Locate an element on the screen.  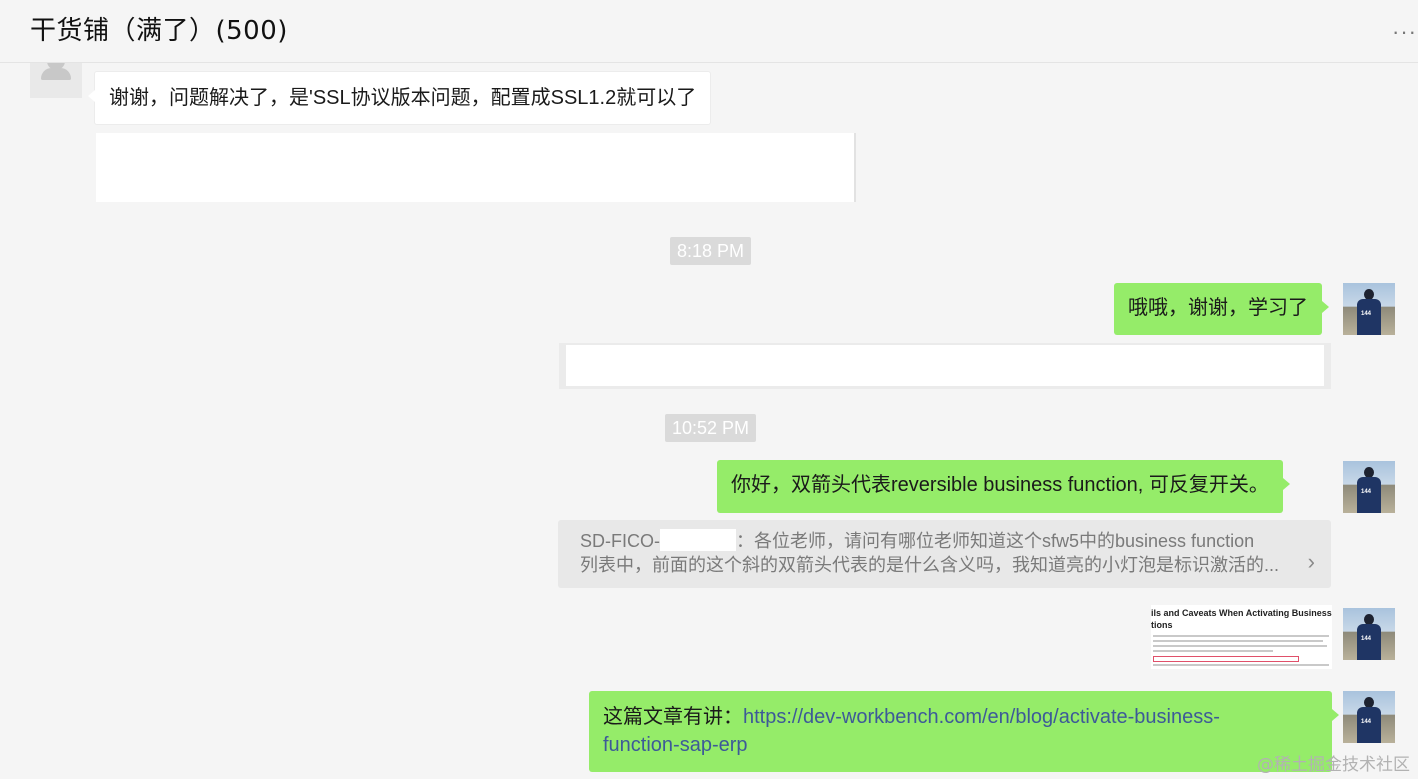
received-message-bubble: 谢谢，问题解决了，是'SSL协议版本问题，配置成SSL1.2就可以了 is located at coordinates (399, 98).